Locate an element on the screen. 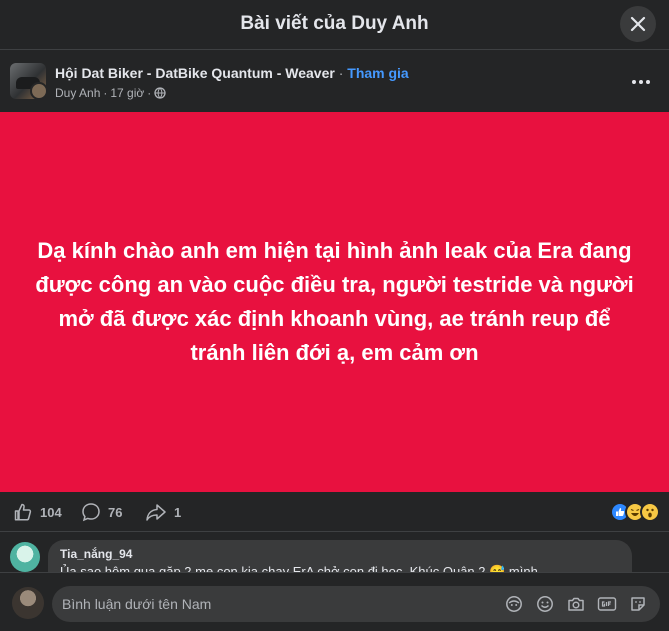 This screenshot has height=631, width=669. reactions-bar: 104 76 1 is located at coordinates (334, 512).